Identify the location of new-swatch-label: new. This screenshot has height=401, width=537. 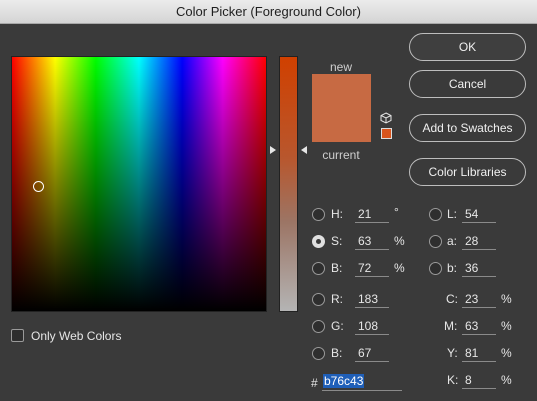
(340, 67).